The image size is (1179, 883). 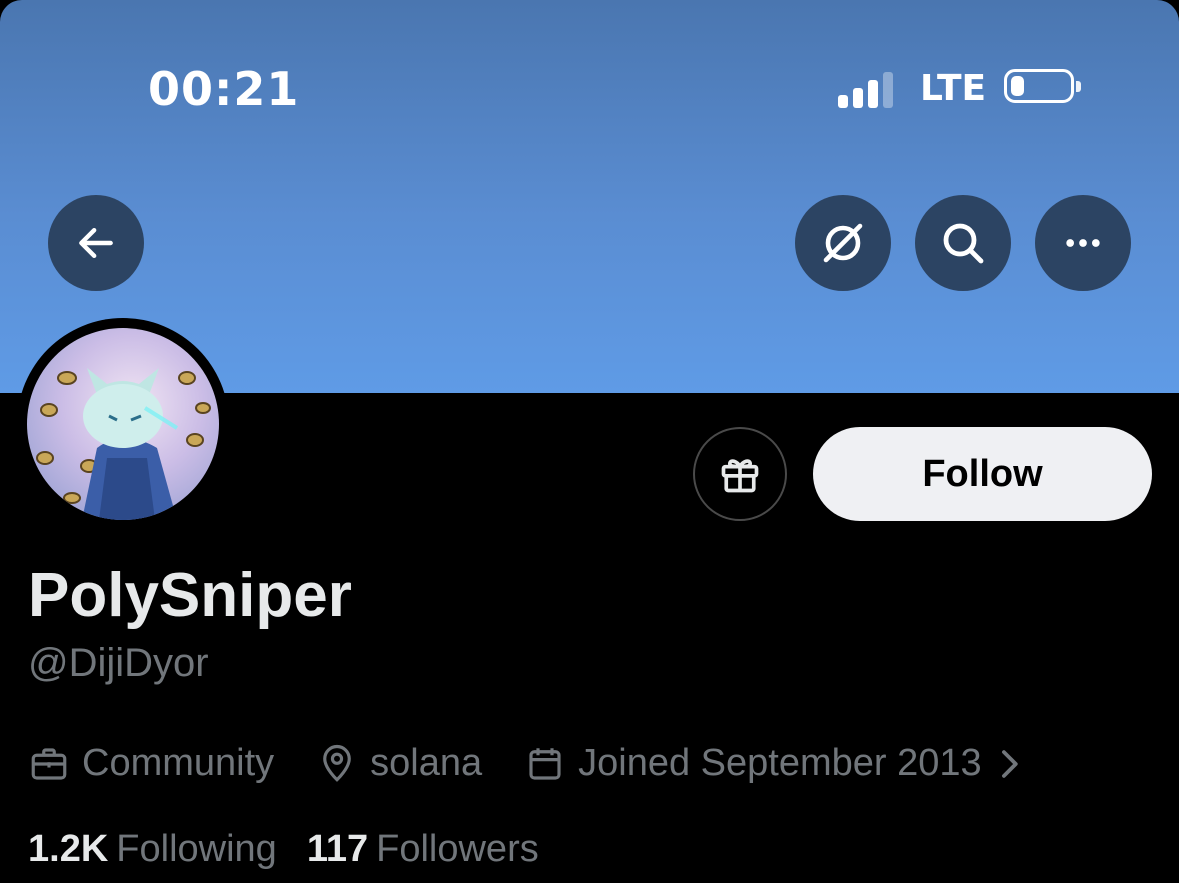 I want to click on following-label: Following, so click(x=196, y=849).